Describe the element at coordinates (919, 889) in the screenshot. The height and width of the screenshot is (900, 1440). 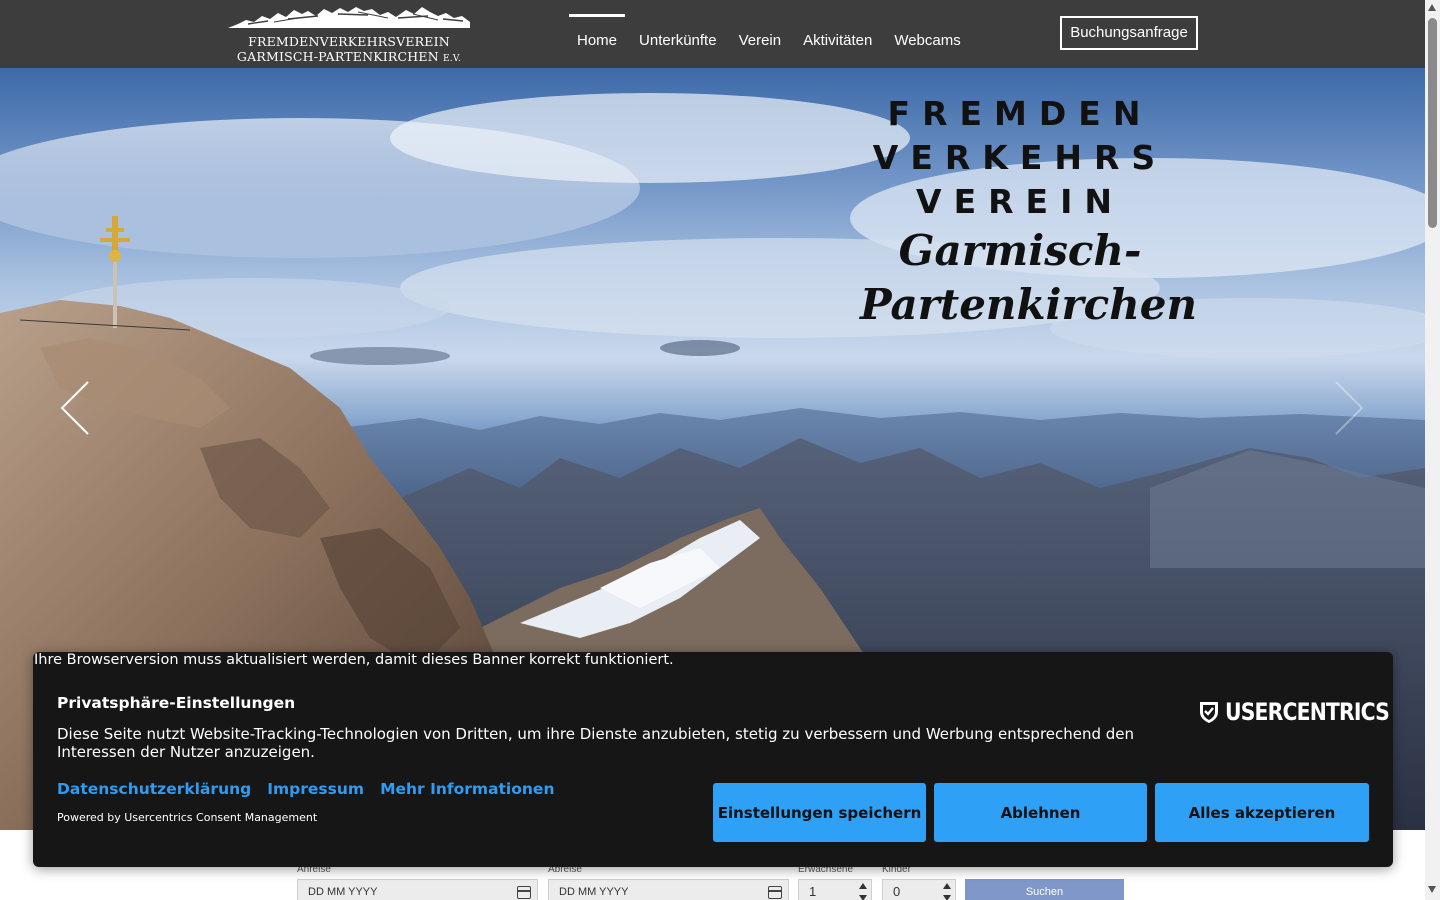
I see `children-input: 0` at that location.